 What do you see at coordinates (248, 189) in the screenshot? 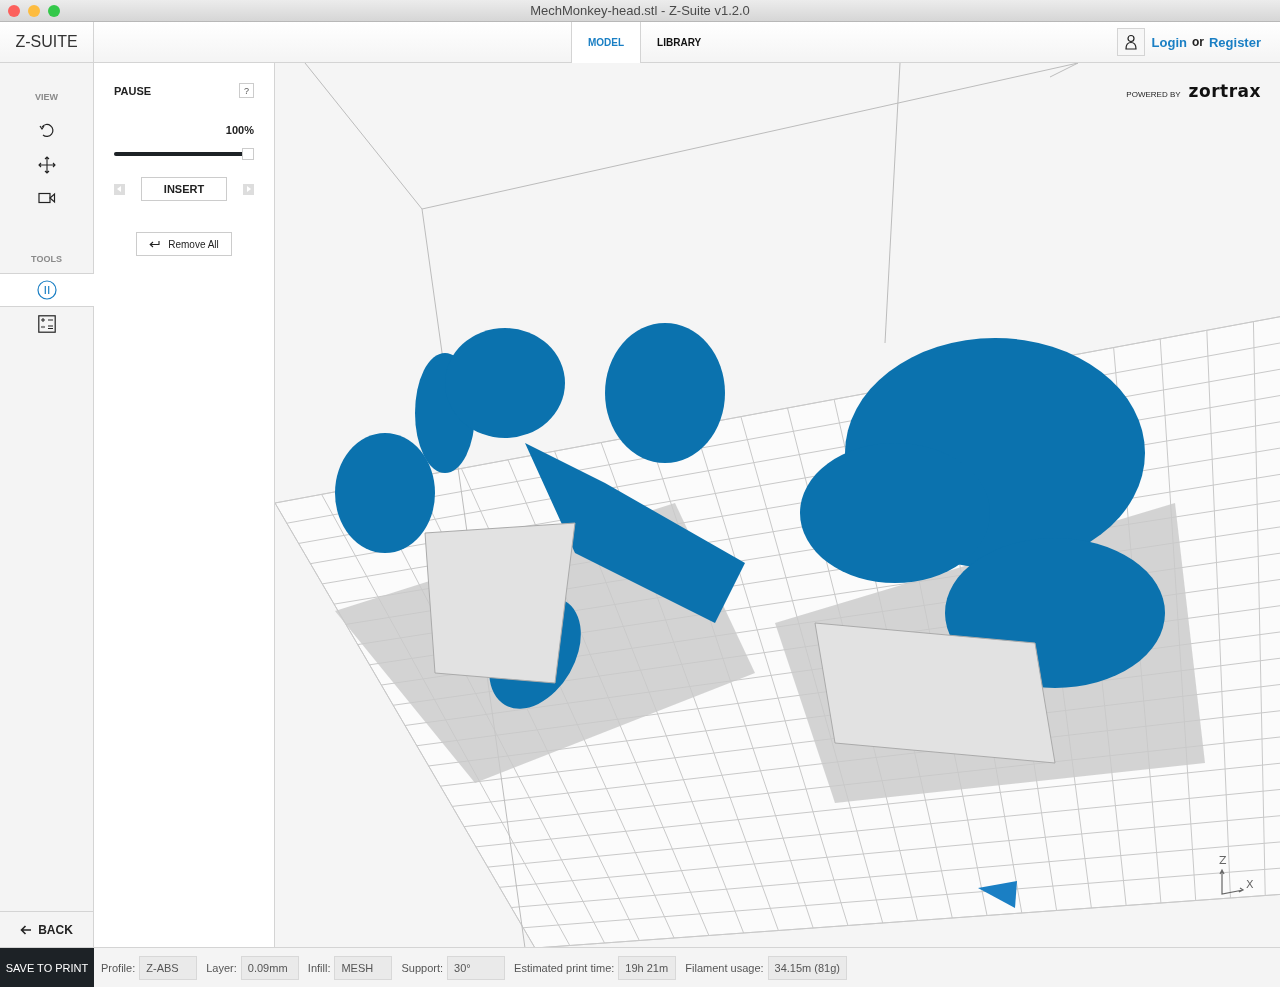
I see `caret-right-icon` at bounding box center [248, 189].